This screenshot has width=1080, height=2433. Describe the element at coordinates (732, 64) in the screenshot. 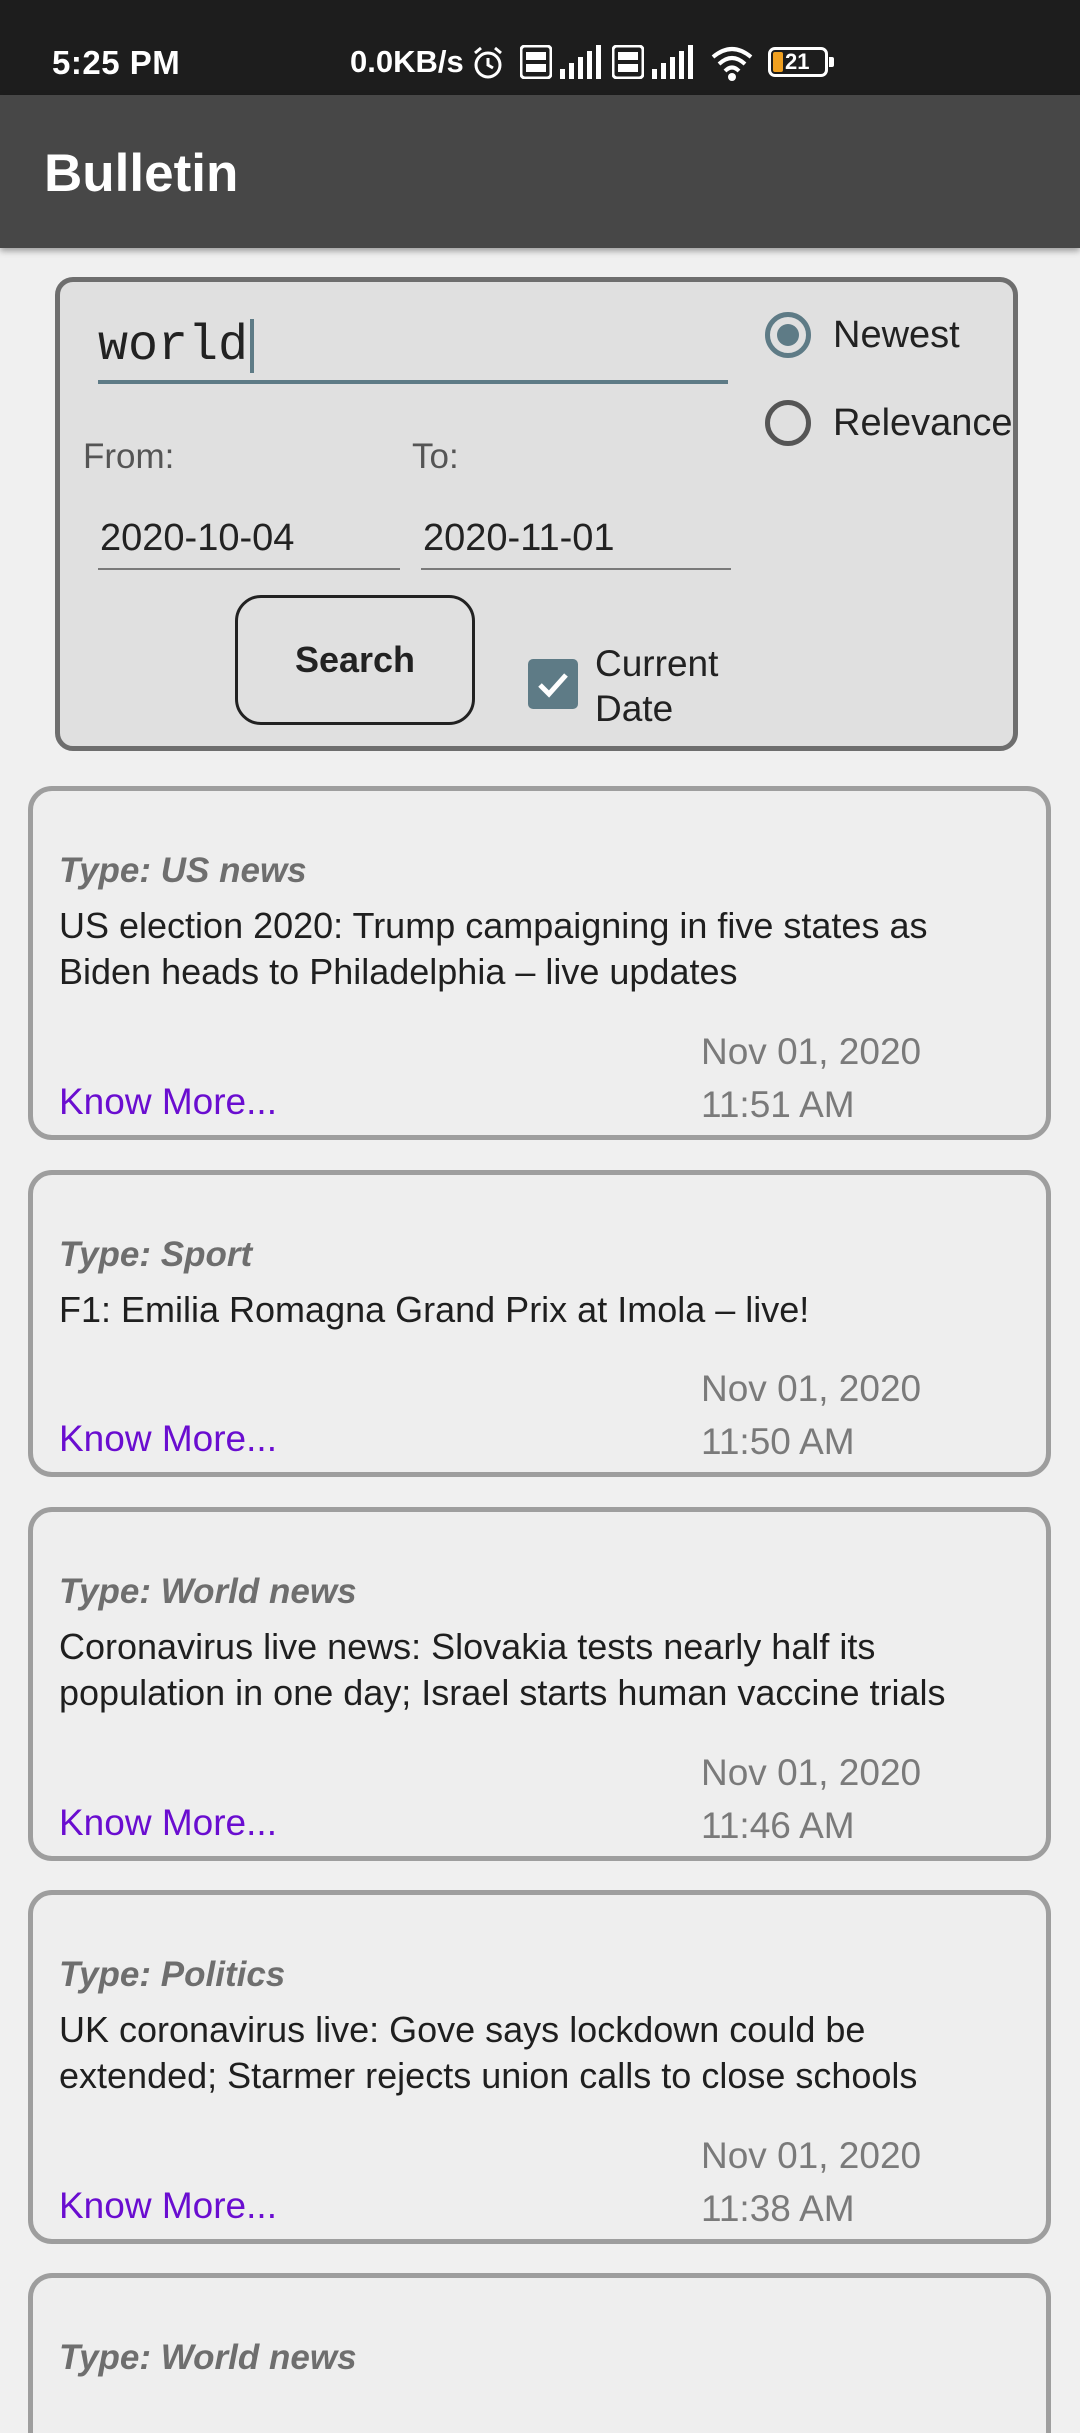

I see `wifi-icon` at that location.